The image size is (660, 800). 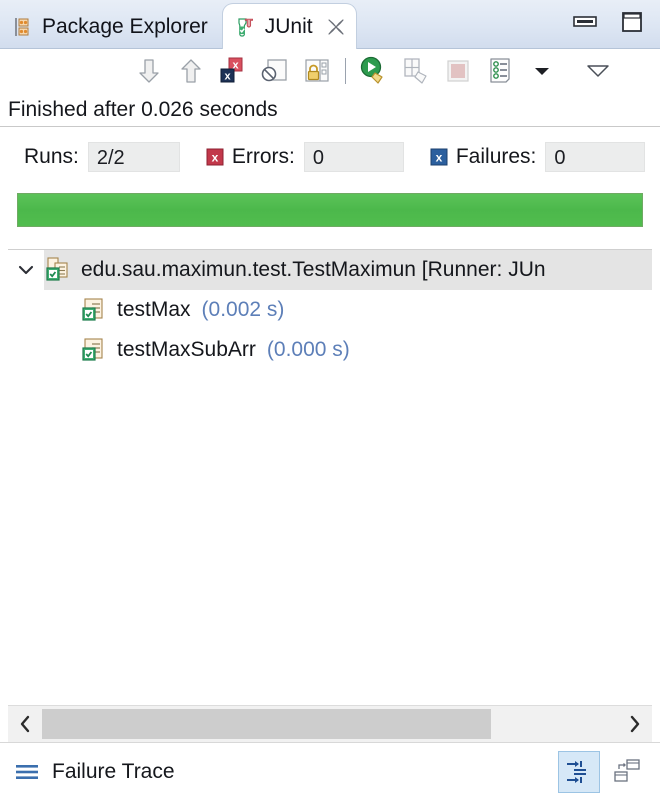 I want to click on progress-bar-wrapper, so click(x=330, y=207).